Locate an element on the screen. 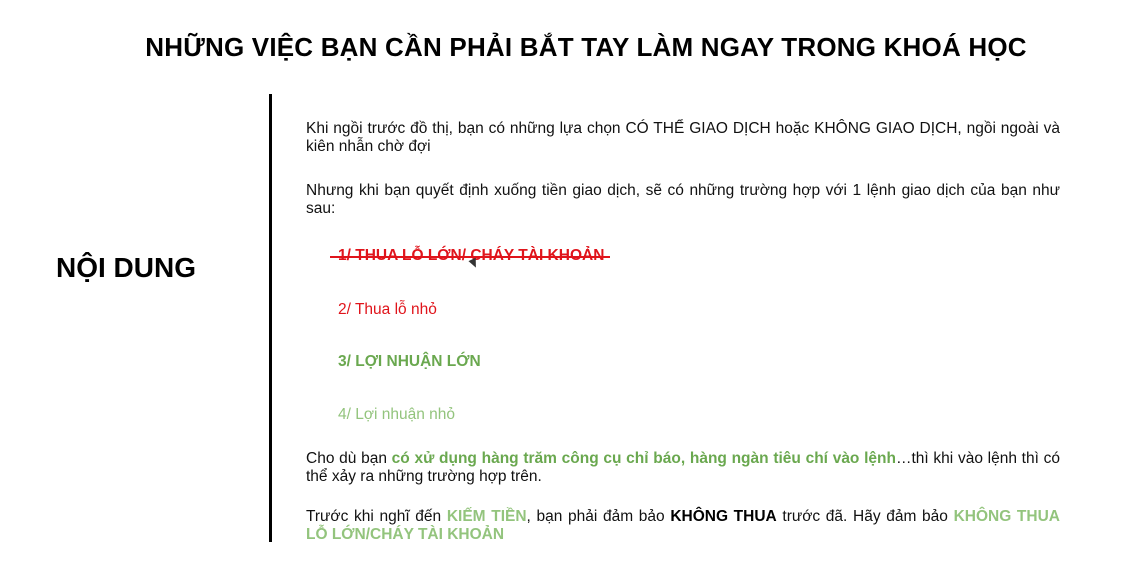 This screenshot has height=575, width=1125. priority-highlight-make-money: KIẾM TIỀN is located at coordinates (486, 516).